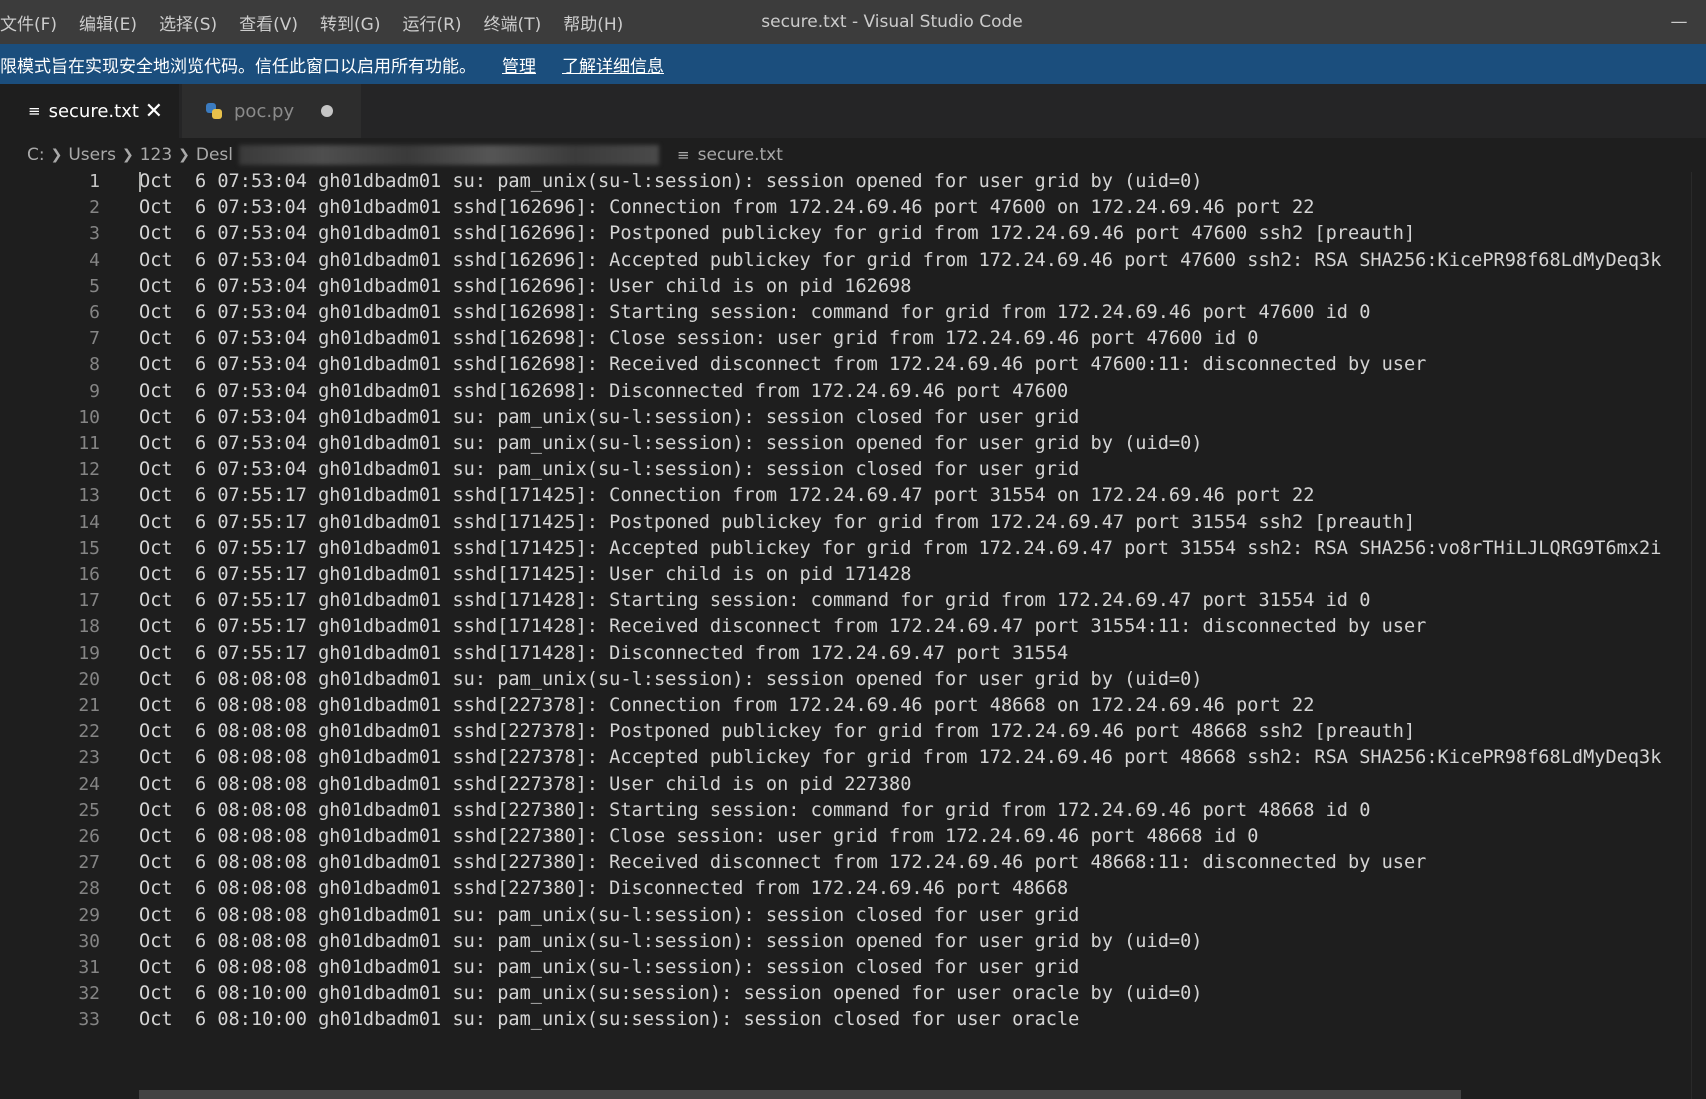 The image size is (1706, 1099). I want to click on line-number: 24, so click(89, 784).